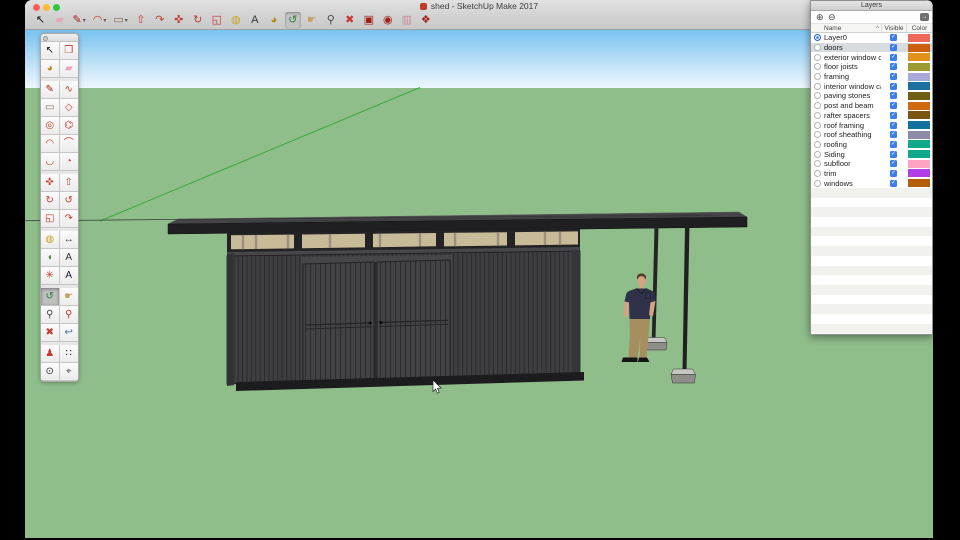 The width and height of the screenshot is (960, 540). Describe the element at coordinates (68, 354) in the screenshot. I see `walk-tool: ∷` at that location.